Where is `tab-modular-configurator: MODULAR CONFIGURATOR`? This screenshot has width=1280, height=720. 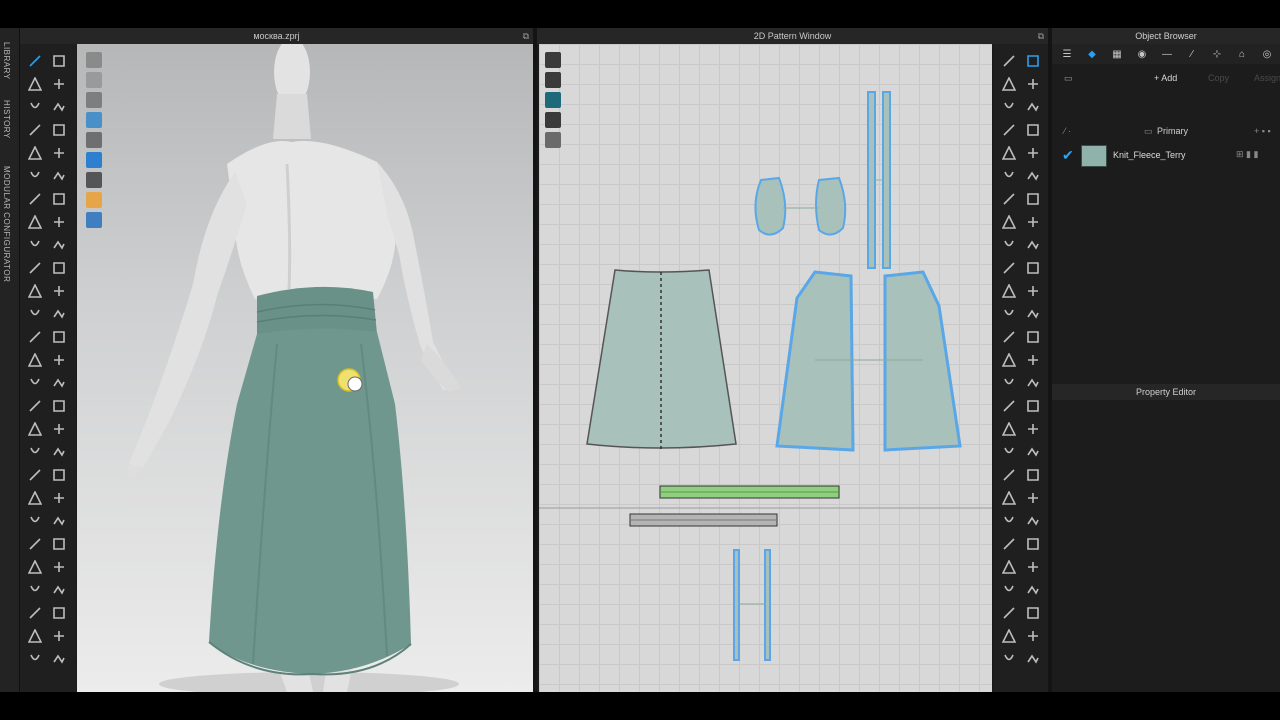 tab-modular-configurator: MODULAR CONFIGURATOR is located at coordinates (6, 224).